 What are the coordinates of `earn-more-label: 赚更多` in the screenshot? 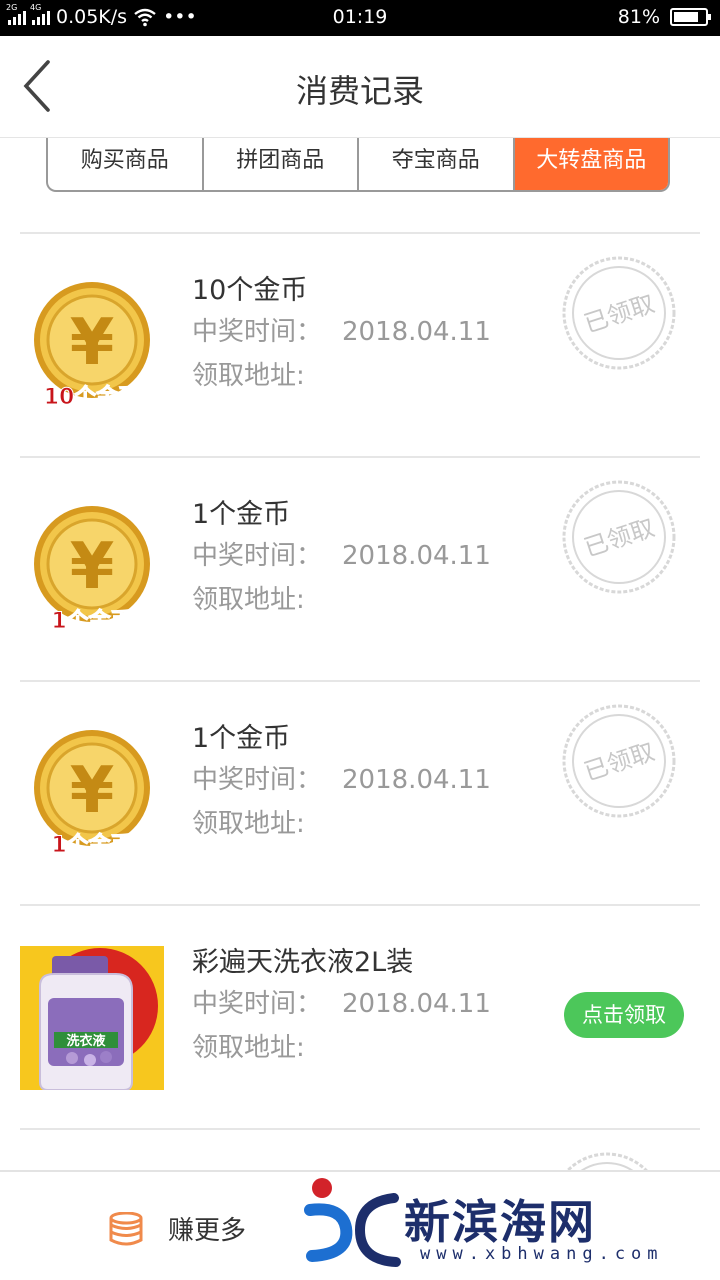 It's located at (207, 1231).